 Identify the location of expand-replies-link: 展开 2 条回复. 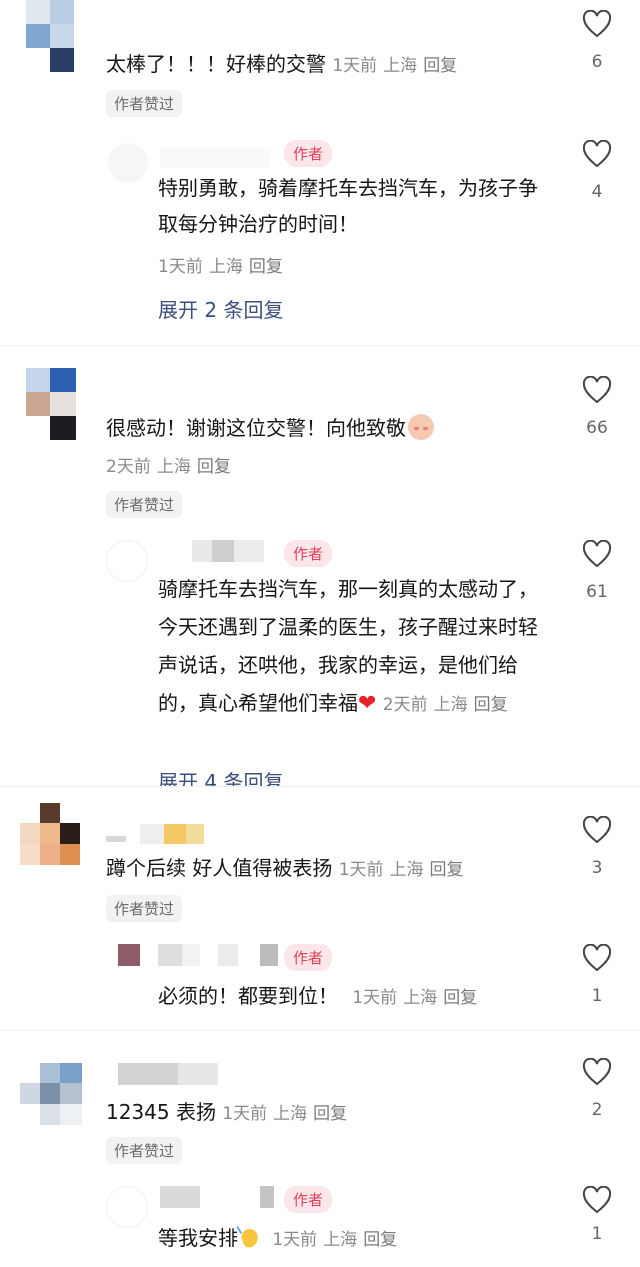
(220, 308).